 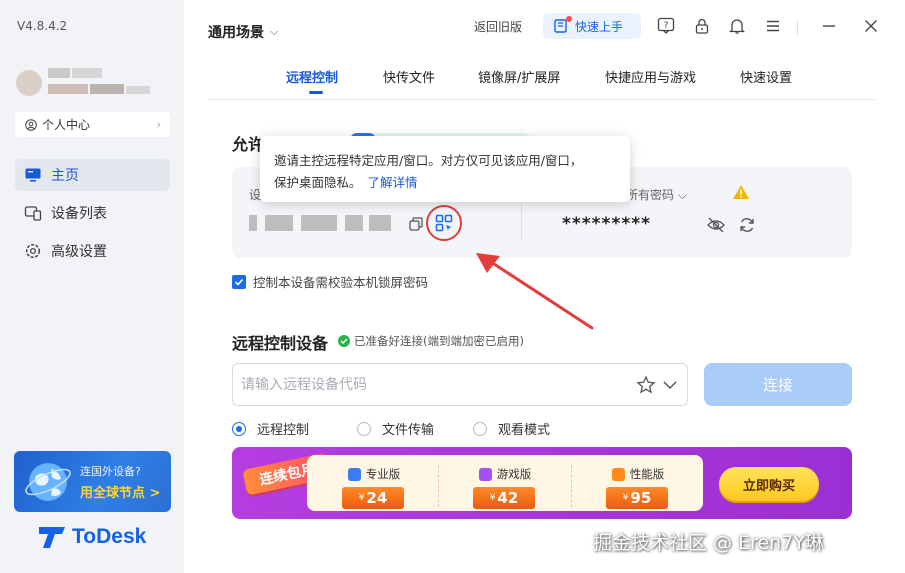 I want to click on performance-plan-icon, so click(x=618, y=474).